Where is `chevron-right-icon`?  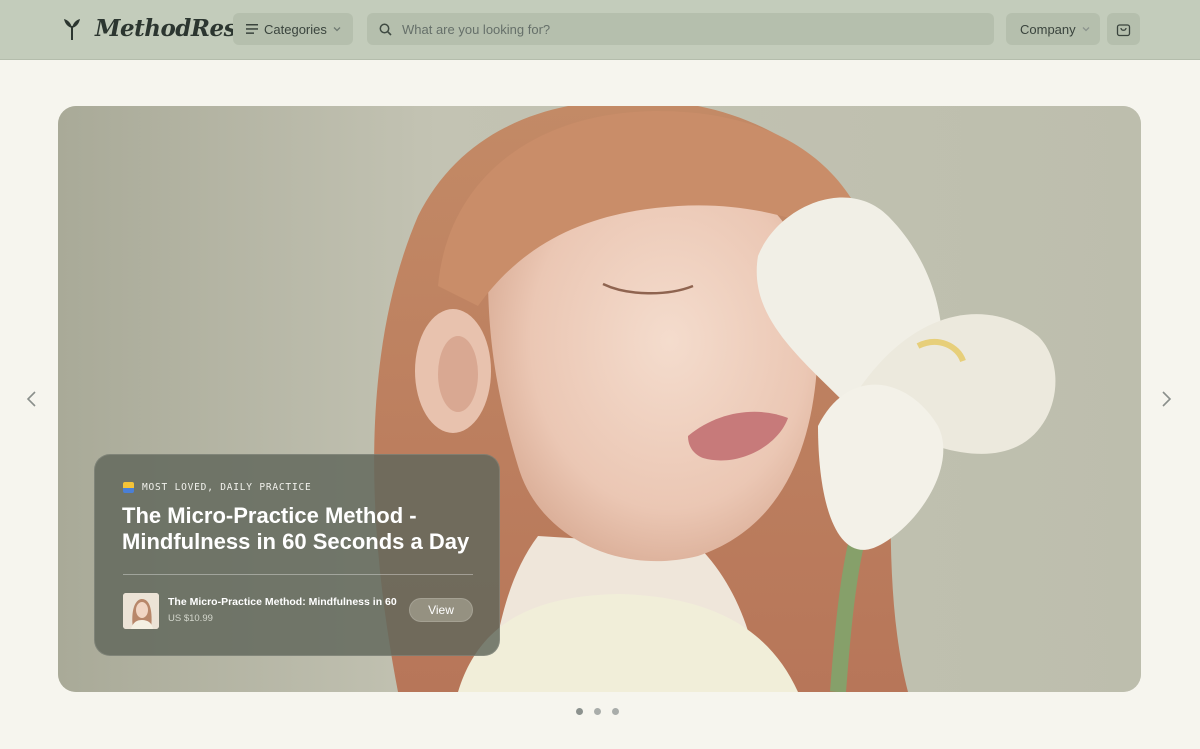
chevron-right-icon is located at coordinates (1167, 399).